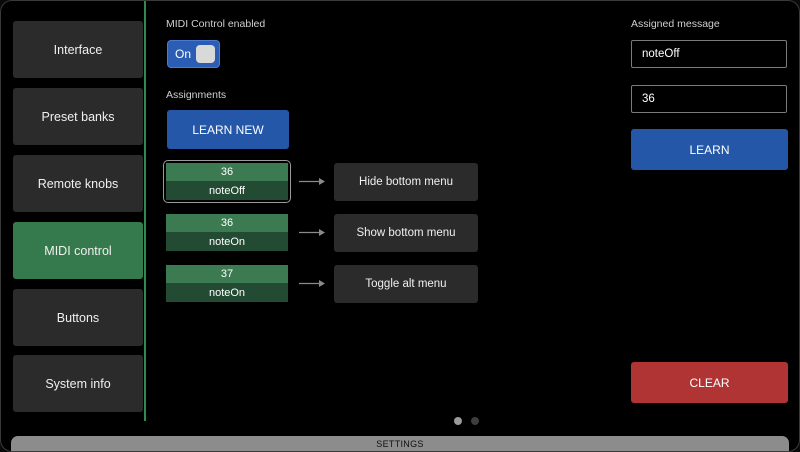  I want to click on sidebar-item-label: Preset banks, so click(78, 116).